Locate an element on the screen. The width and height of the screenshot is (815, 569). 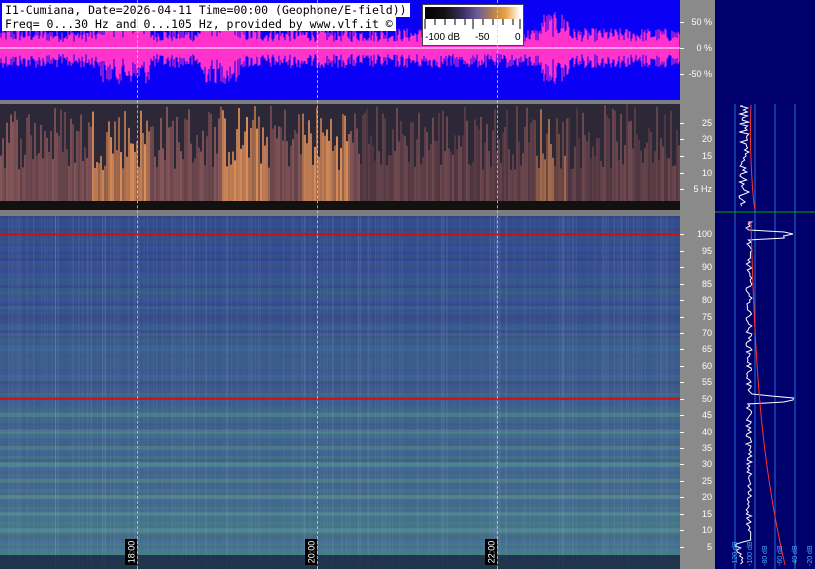
low-freq-y-tick: 20 is located at coordinates (706, 139).